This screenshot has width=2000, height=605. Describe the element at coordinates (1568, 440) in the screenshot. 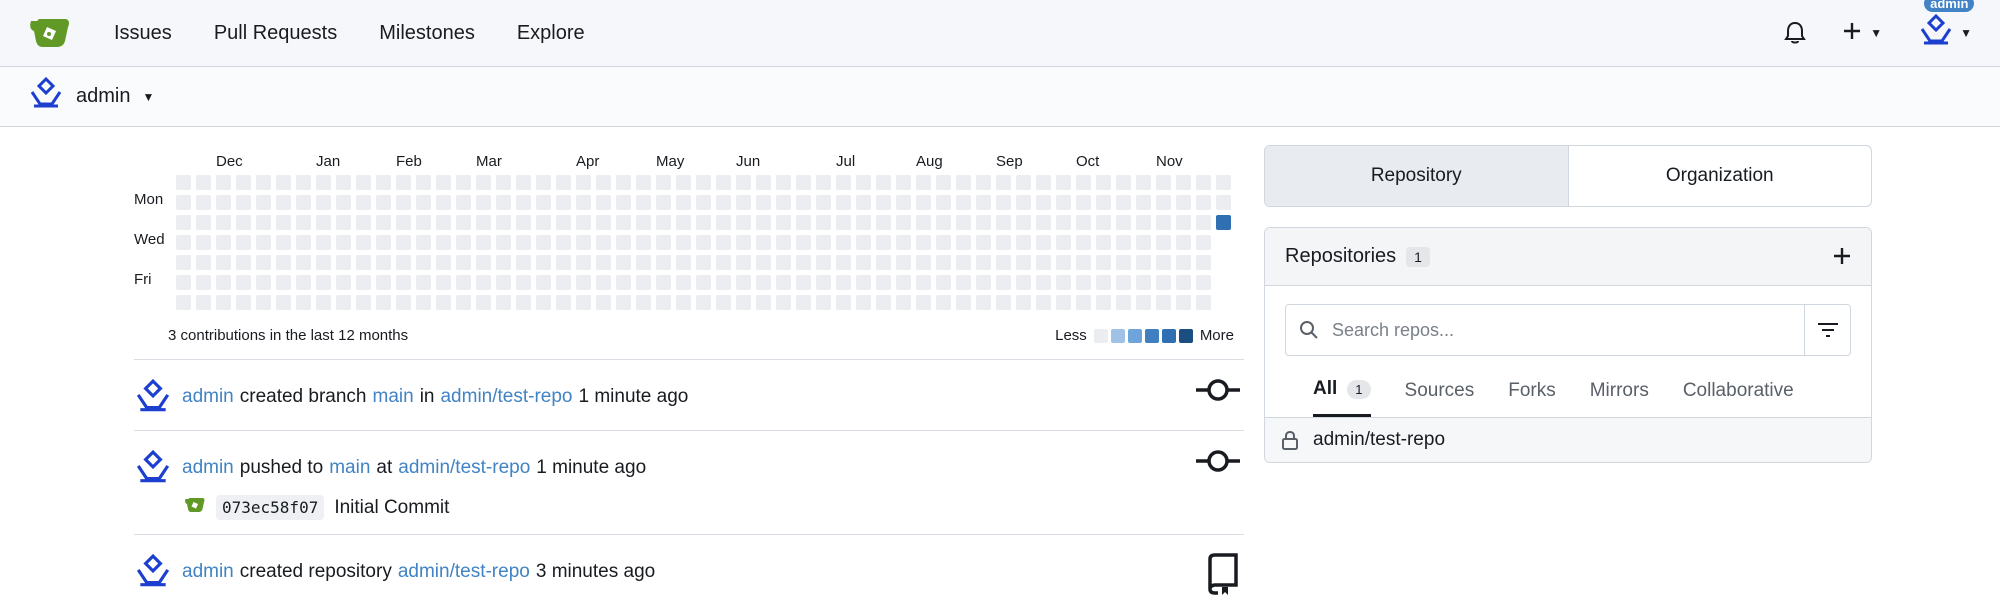

I see `repo-list-item: admin/test-repo` at that location.